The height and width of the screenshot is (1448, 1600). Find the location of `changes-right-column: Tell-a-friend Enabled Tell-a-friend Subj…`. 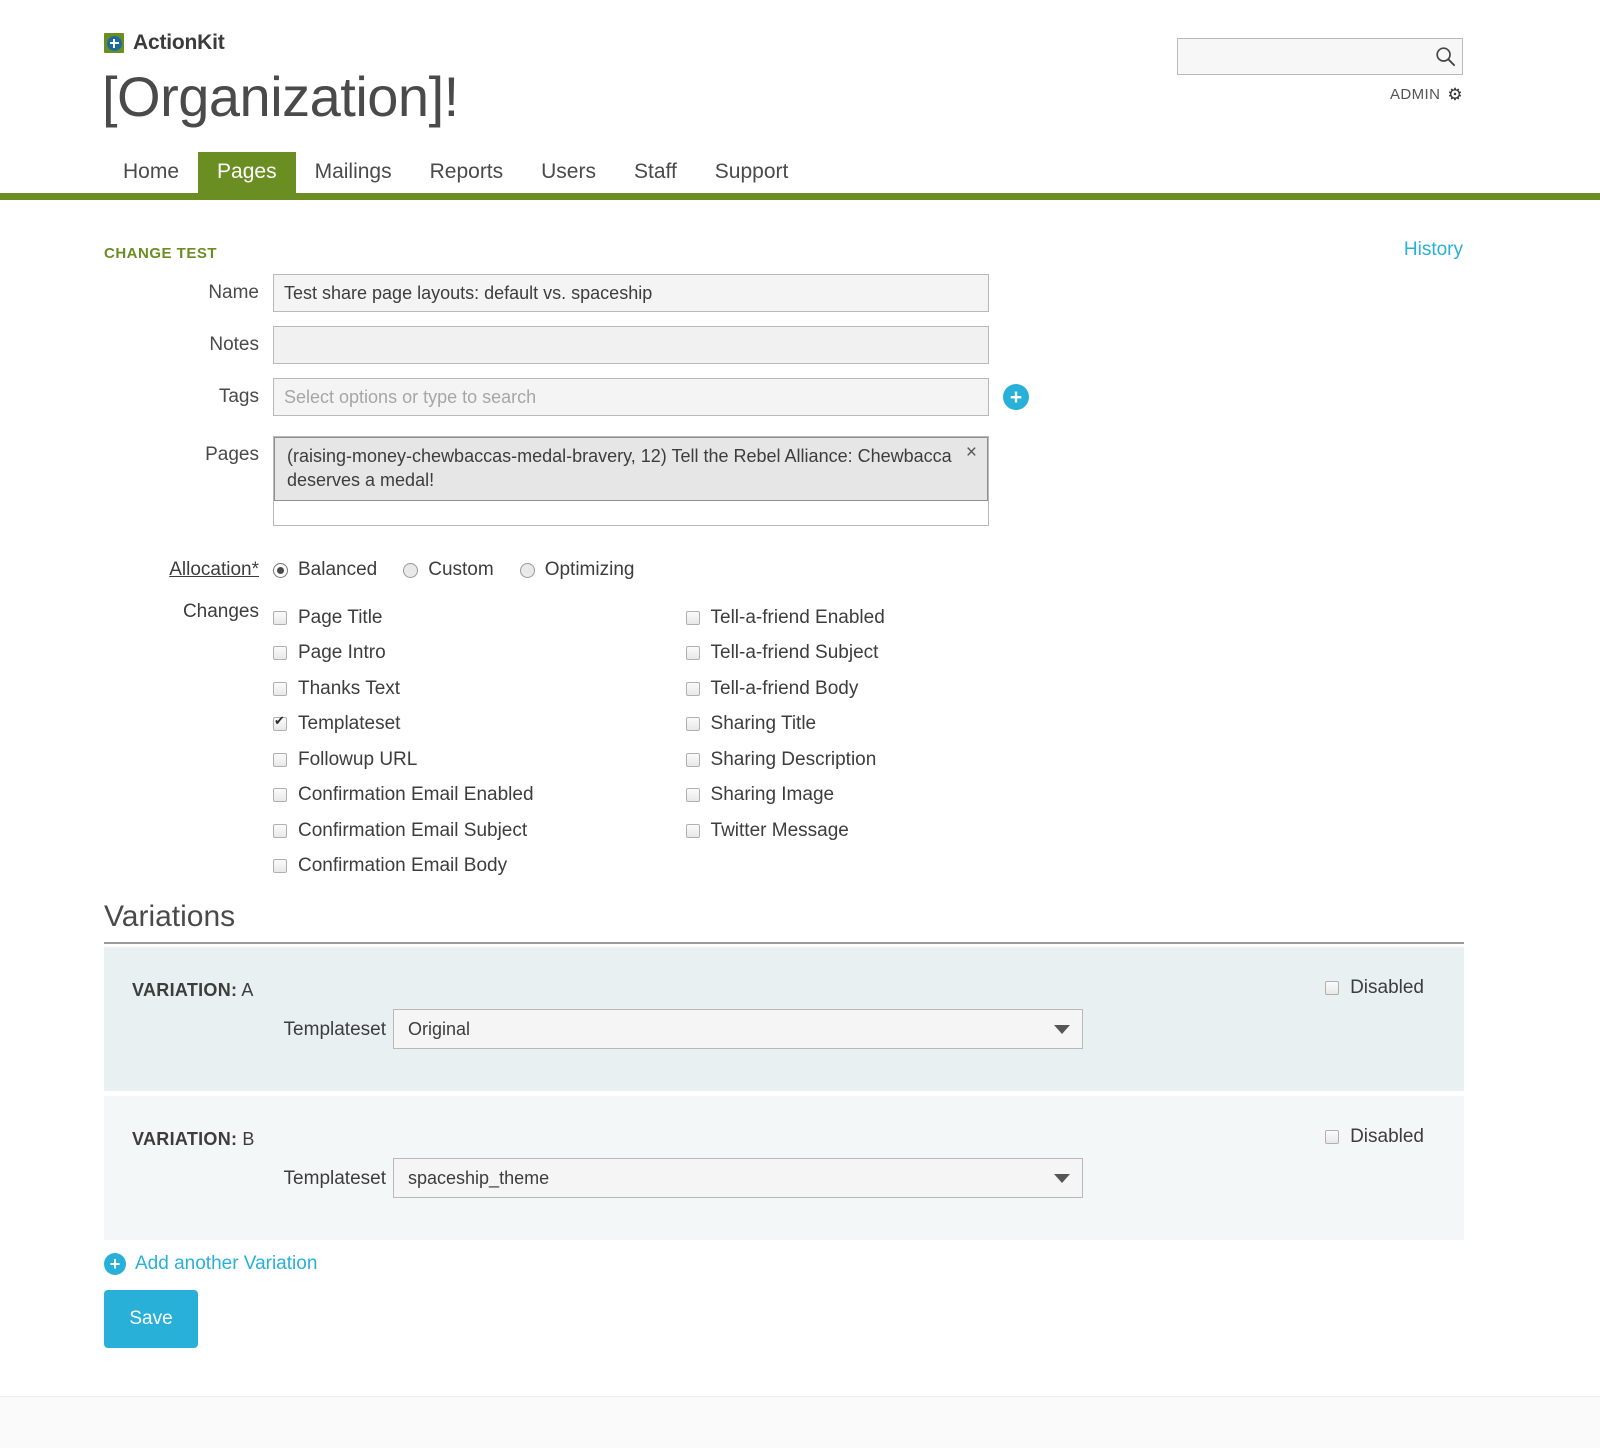

changes-right-column: Tell-a-friend Enabled Tell-a-friend Subj… is located at coordinates (785, 742).